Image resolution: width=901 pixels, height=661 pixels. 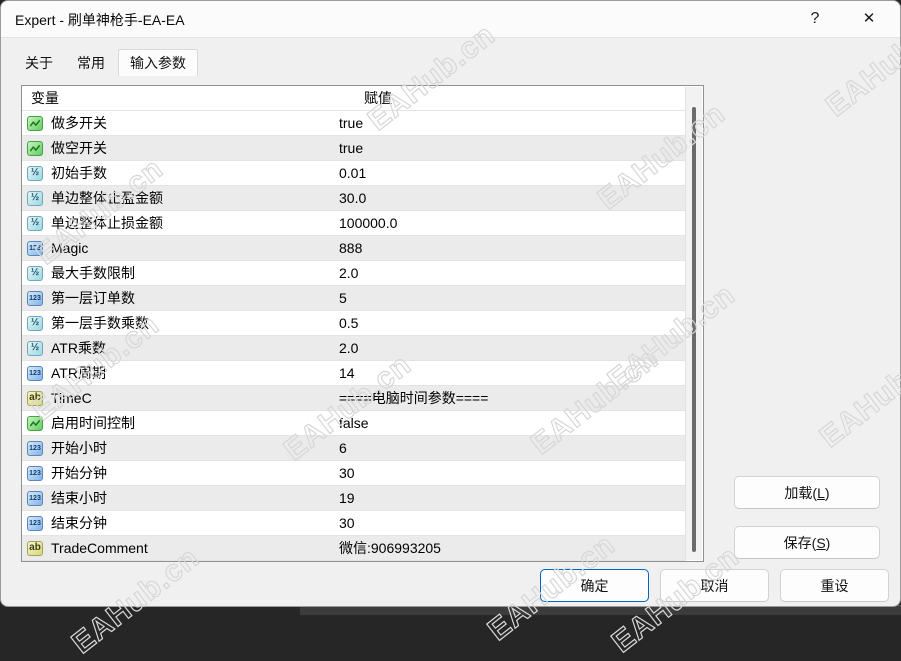 I want to click on reset-button: 重设, so click(x=834, y=585).